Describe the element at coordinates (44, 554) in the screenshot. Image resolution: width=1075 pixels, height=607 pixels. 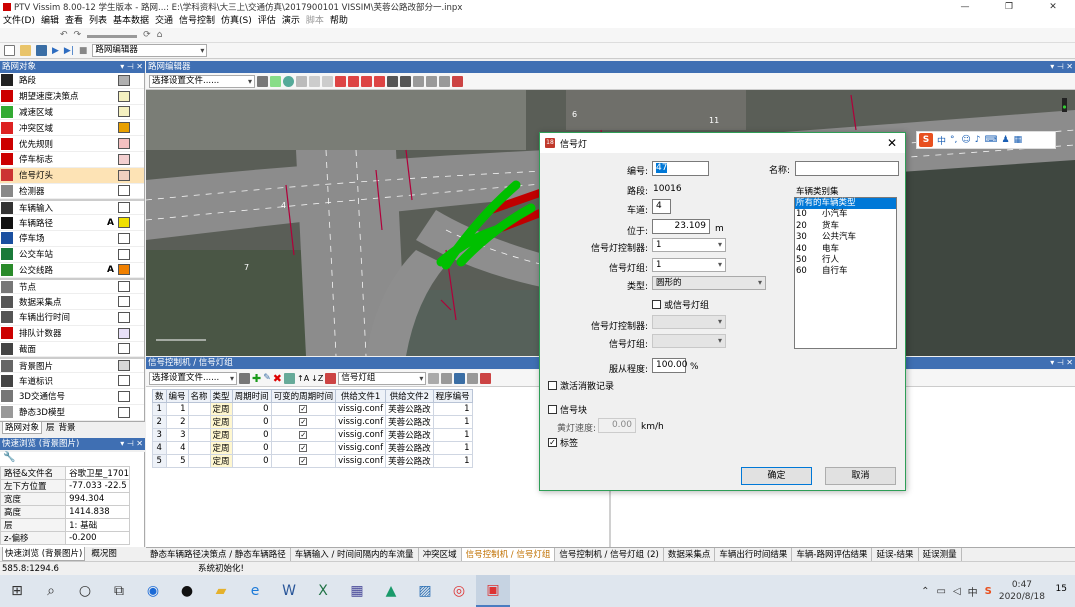
I see `tab-quick-view: 快速浏览 (背景图片)` at that location.